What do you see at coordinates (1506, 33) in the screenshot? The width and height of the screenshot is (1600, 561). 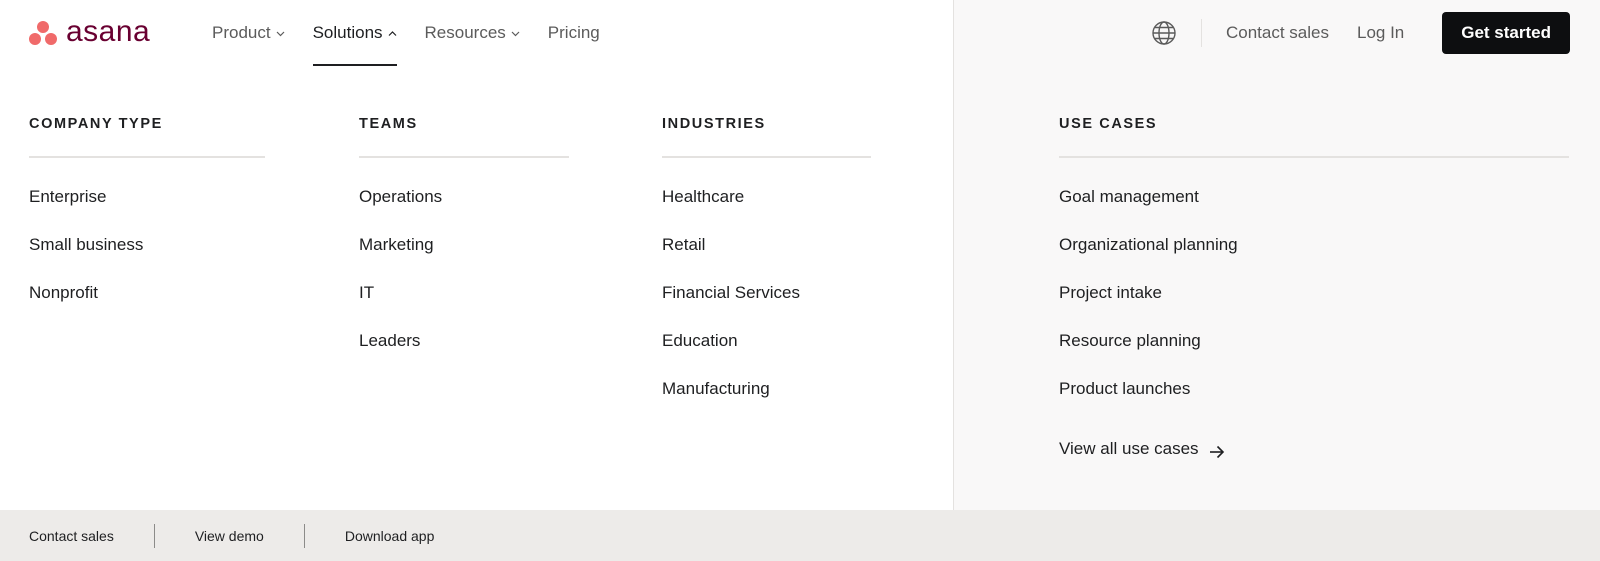 I see `get-started-button: Get started` at bounding box center [1506, 33].